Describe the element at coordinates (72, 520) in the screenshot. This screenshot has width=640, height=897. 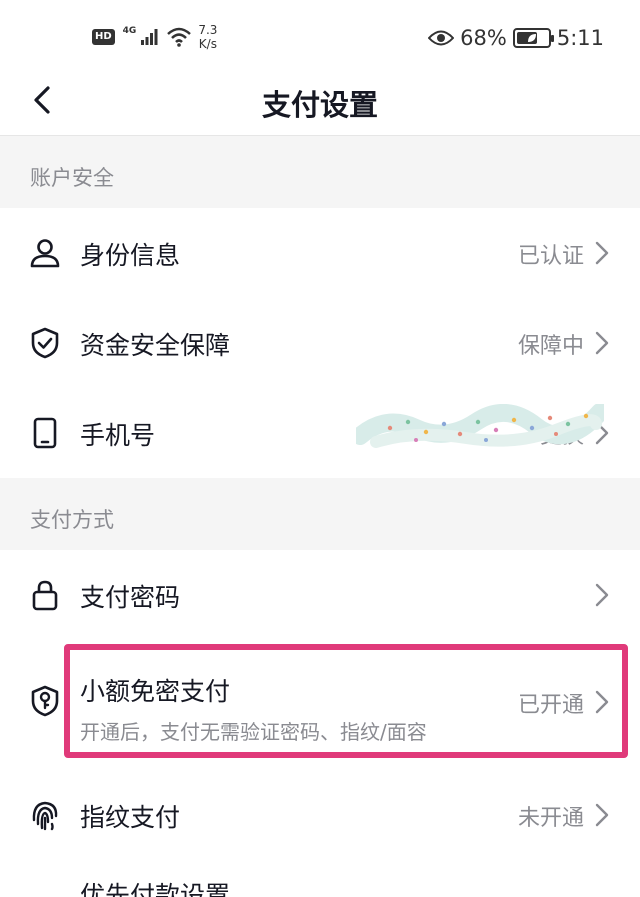
I see `section-title: 支付方式` at that location.